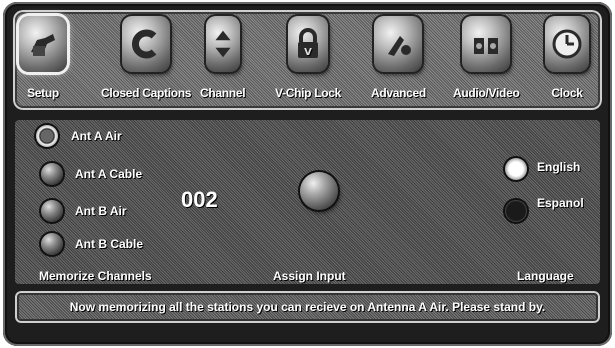 The image size is (615, 348). What do you see at coordinates (559, 167) in the screenshot?
I see `option-label-english: English` at bounding box center [559, 167].